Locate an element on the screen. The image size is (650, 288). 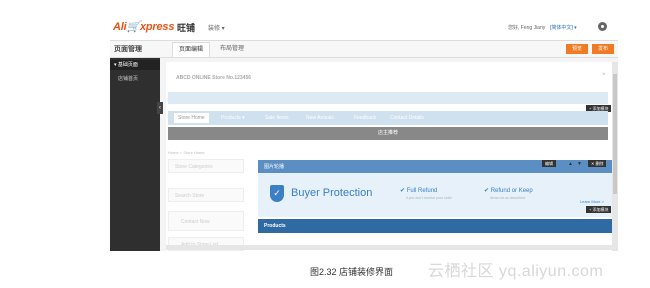
store-categories-box: Store Categories is located at coordinates (206, 166).